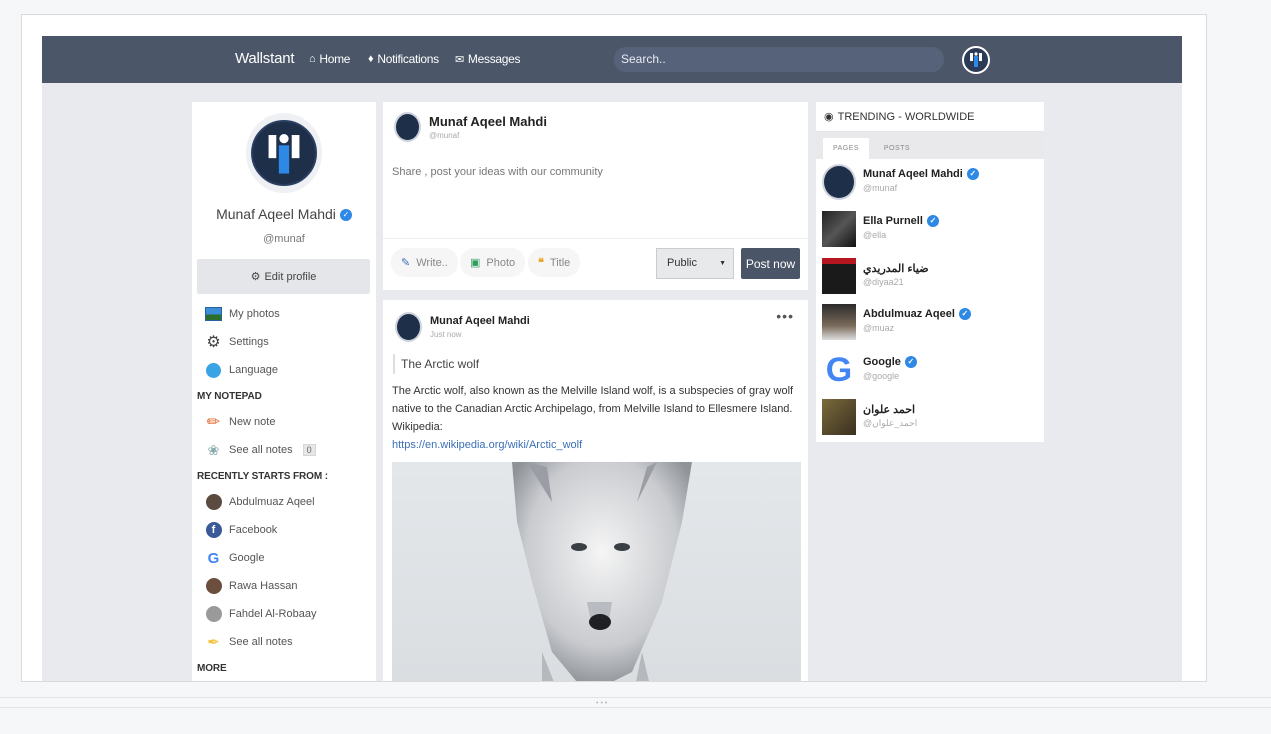 The height and width of the screenshot is (734, 1271). I want to click on resize-handle: •••, so click(635, 702).